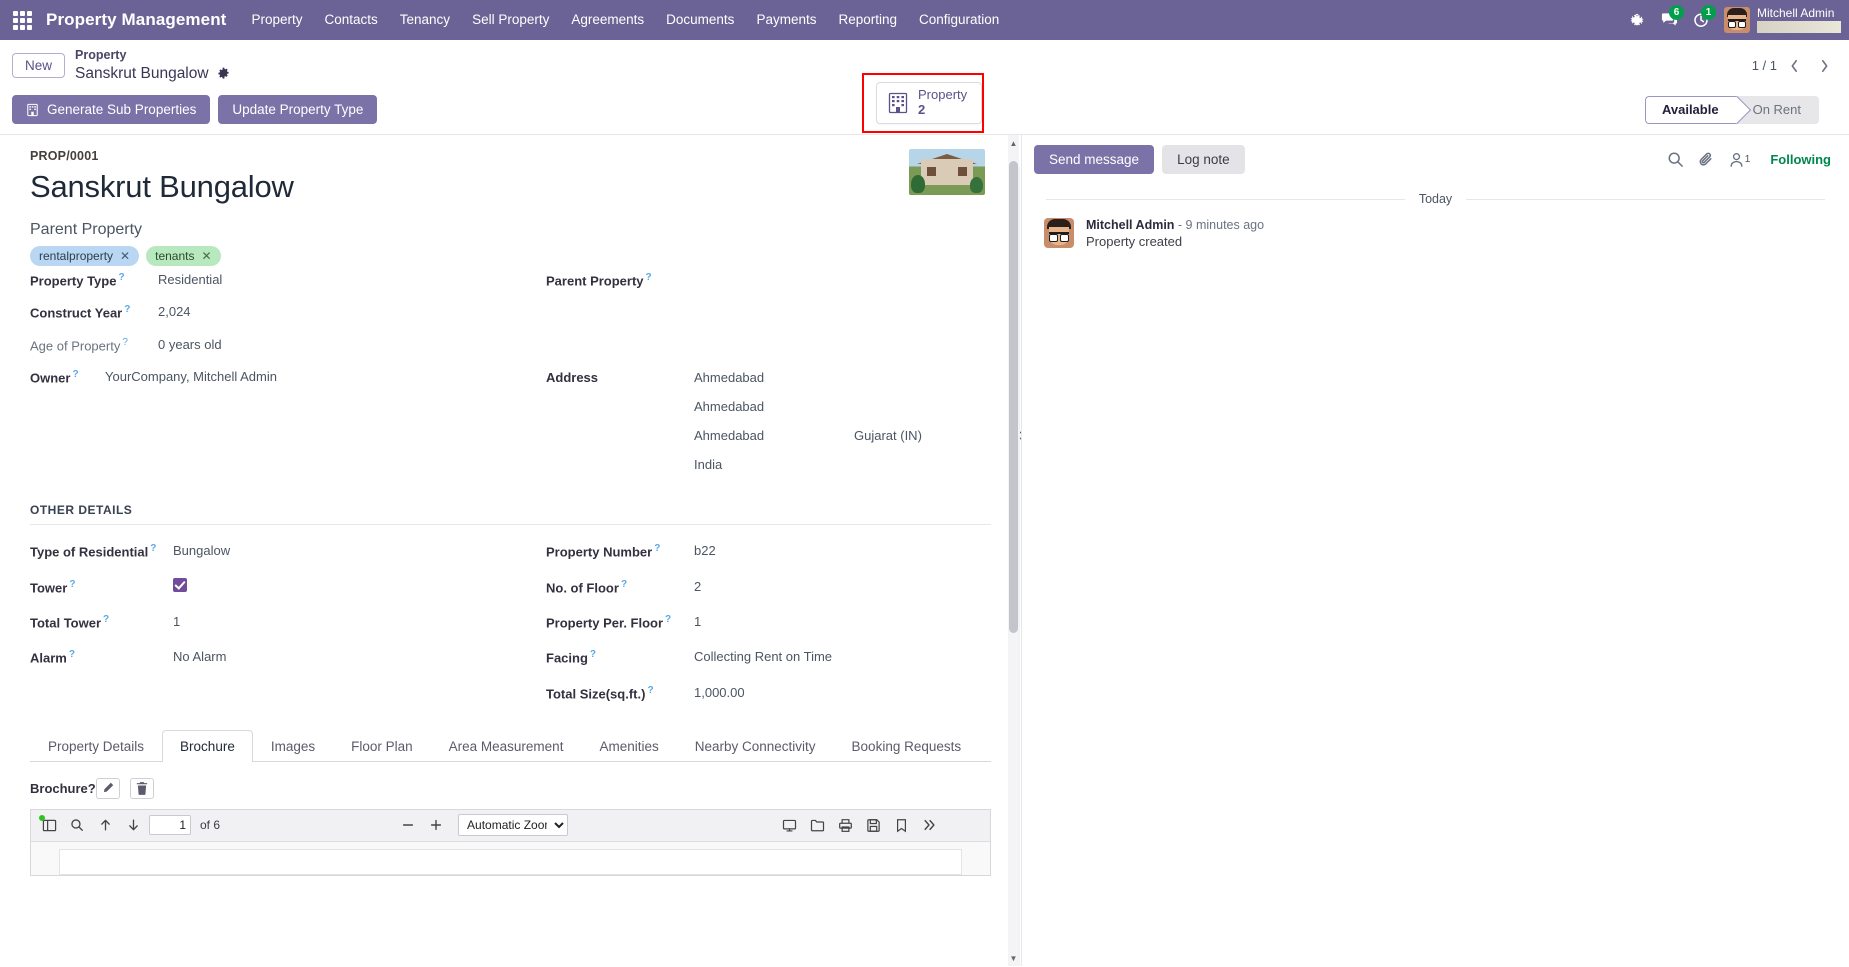 The width and height of the screenshot is (1849, 967). Describe the element at coordinates (108, 788) in the screenshot. I see `pencil-icon` at that location.